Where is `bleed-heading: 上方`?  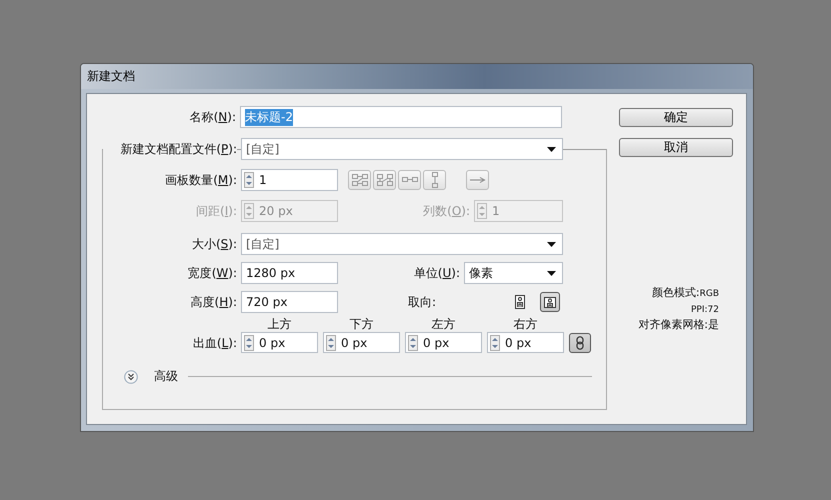
bleed-heading: 上方 is located at coordinates (280, 324).